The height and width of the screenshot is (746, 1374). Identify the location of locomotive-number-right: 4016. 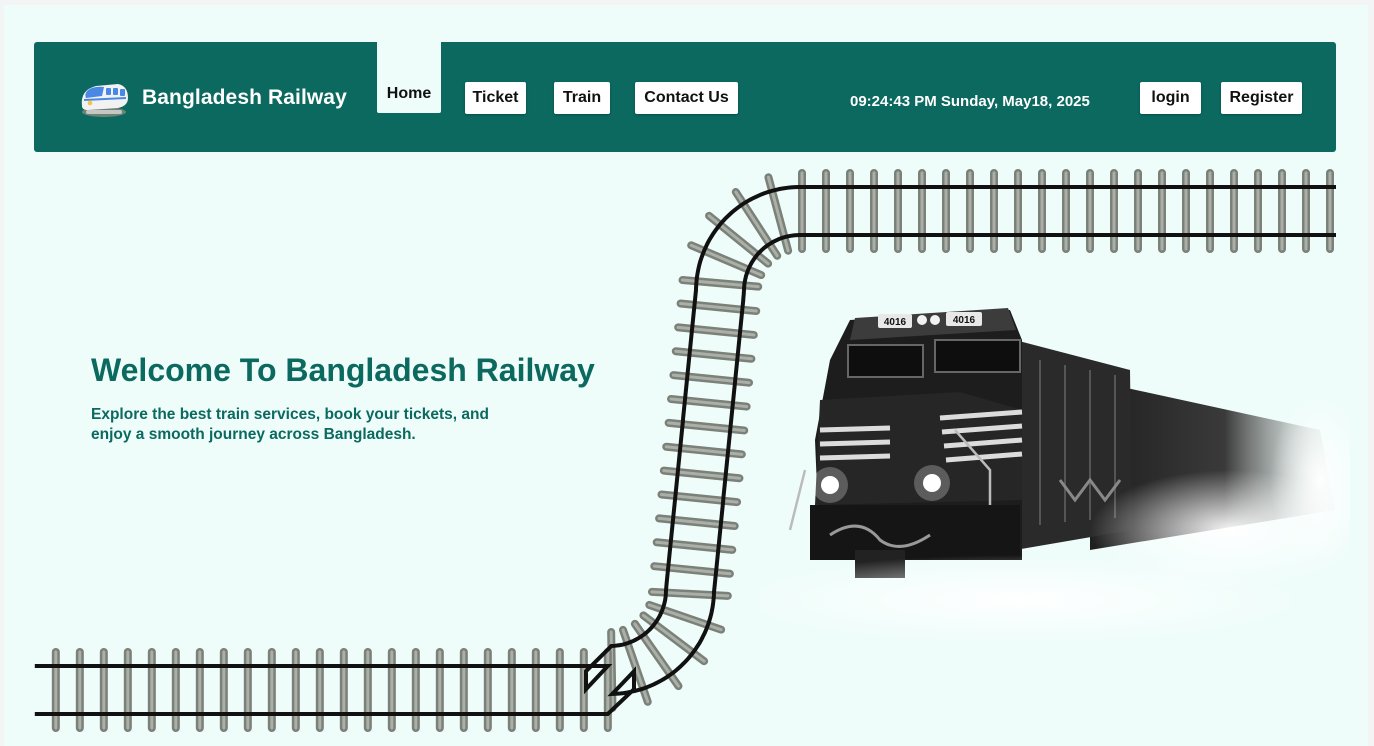
(964, 320).